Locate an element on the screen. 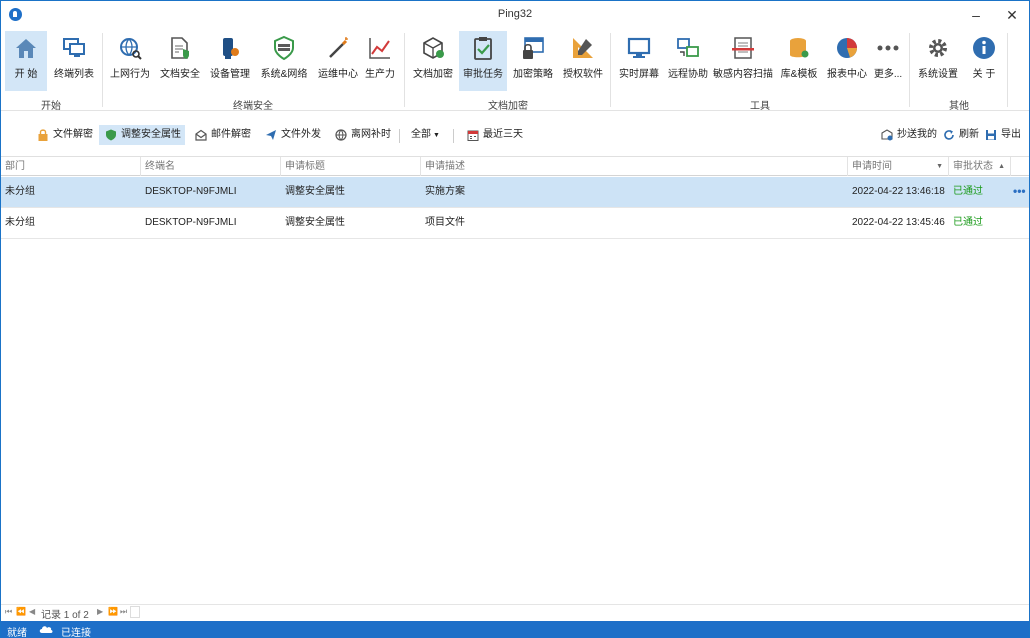 The image size is (1030, 638). scrollbar-left is located at coordinates (135, 612).